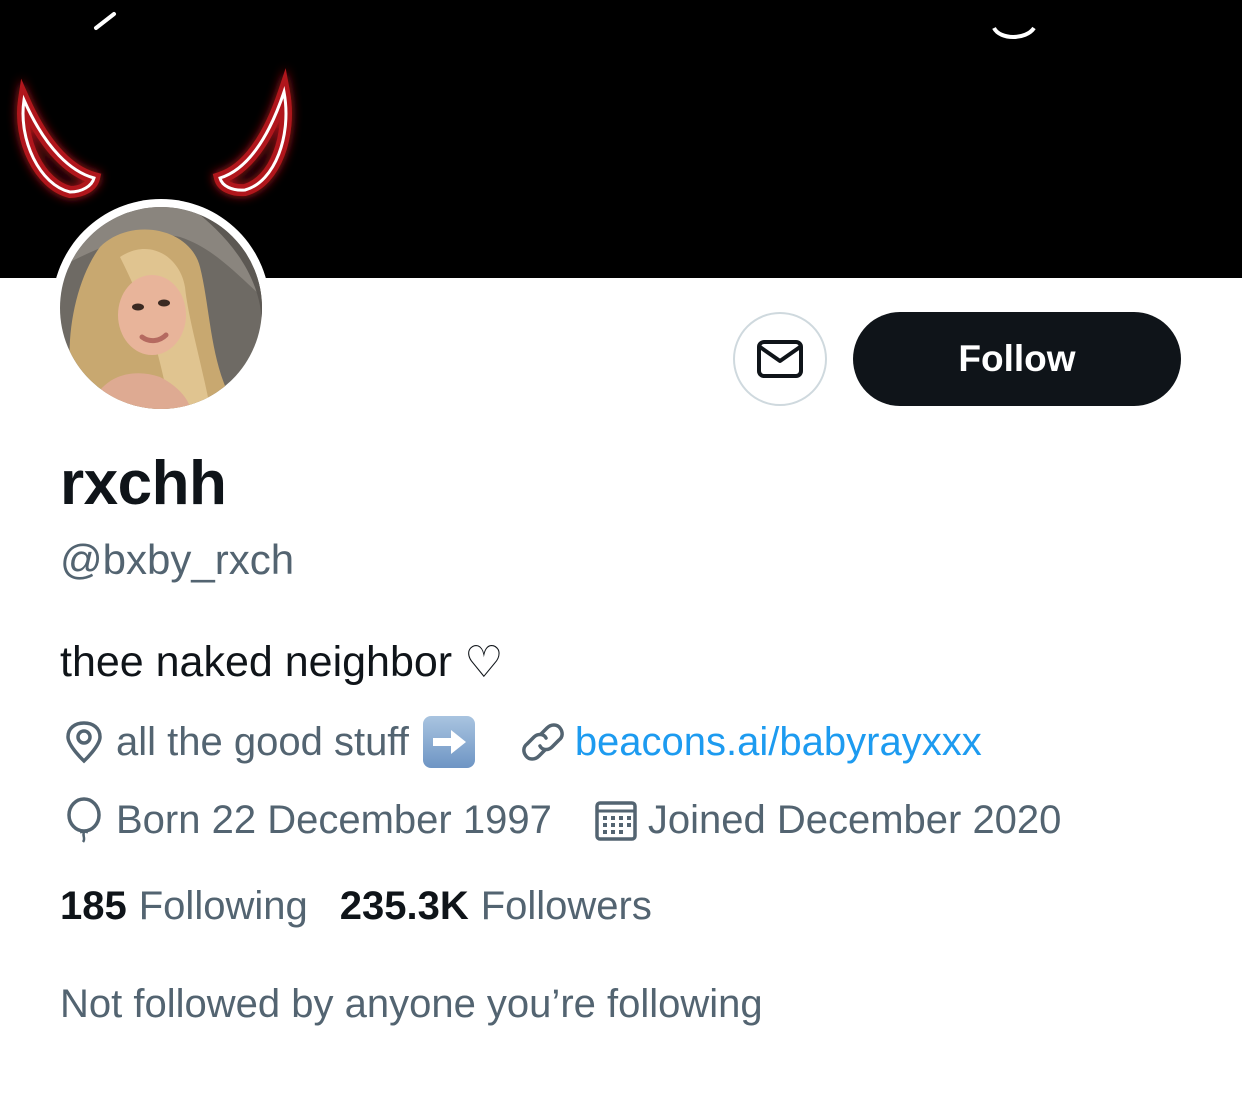 Image resolution: width=1242 pixels, height=1100 pixels. What do you see at coordinates (177, 559) in the screenshot?
I see `user-handle: @bxby_rxch` at bounding box center [177, 559].